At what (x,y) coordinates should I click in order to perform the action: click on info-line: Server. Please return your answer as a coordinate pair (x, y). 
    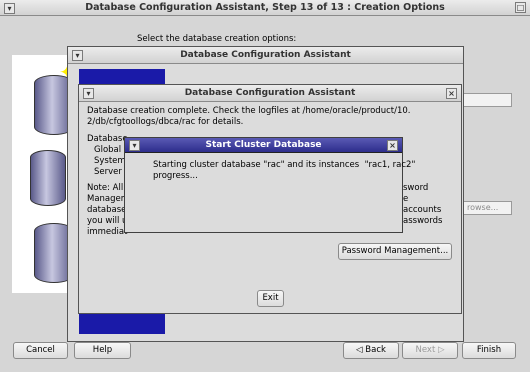
    Looking at the image, I should click on (108, 172).